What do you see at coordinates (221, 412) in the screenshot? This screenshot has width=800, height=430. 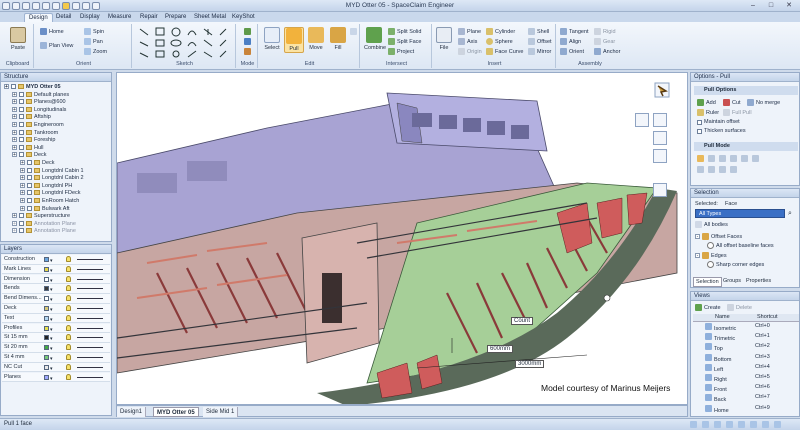 I see `doc-tab-side-mid: Side Mid 1` at bounding box center [221, 412].